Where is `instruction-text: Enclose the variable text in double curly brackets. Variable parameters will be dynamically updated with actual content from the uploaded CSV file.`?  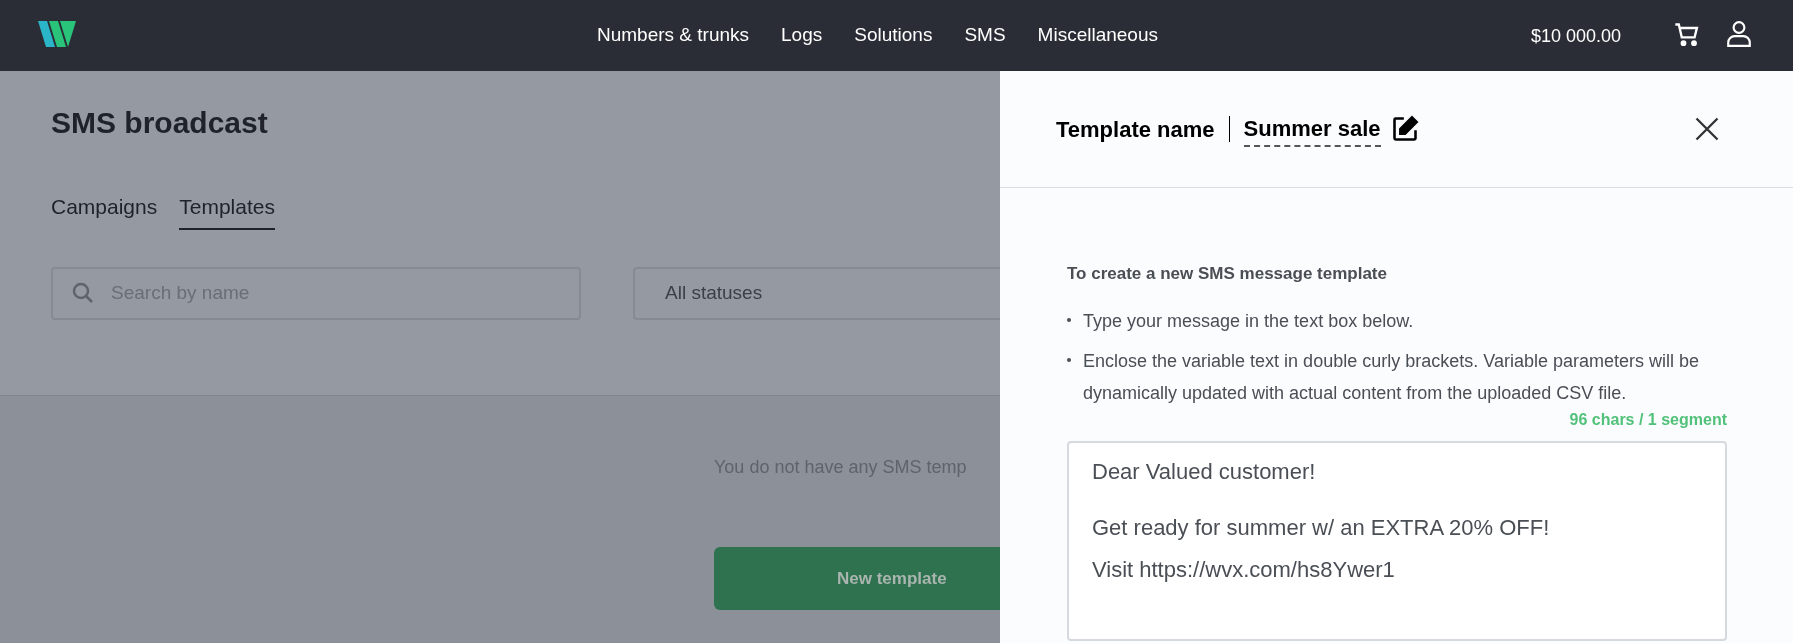 instruction-text: Enclose the variable text in double curly brackets. Variable parameters will be dynamically updated with actual content from the uploaded CSV file. is located at coordinates (1391, 377).